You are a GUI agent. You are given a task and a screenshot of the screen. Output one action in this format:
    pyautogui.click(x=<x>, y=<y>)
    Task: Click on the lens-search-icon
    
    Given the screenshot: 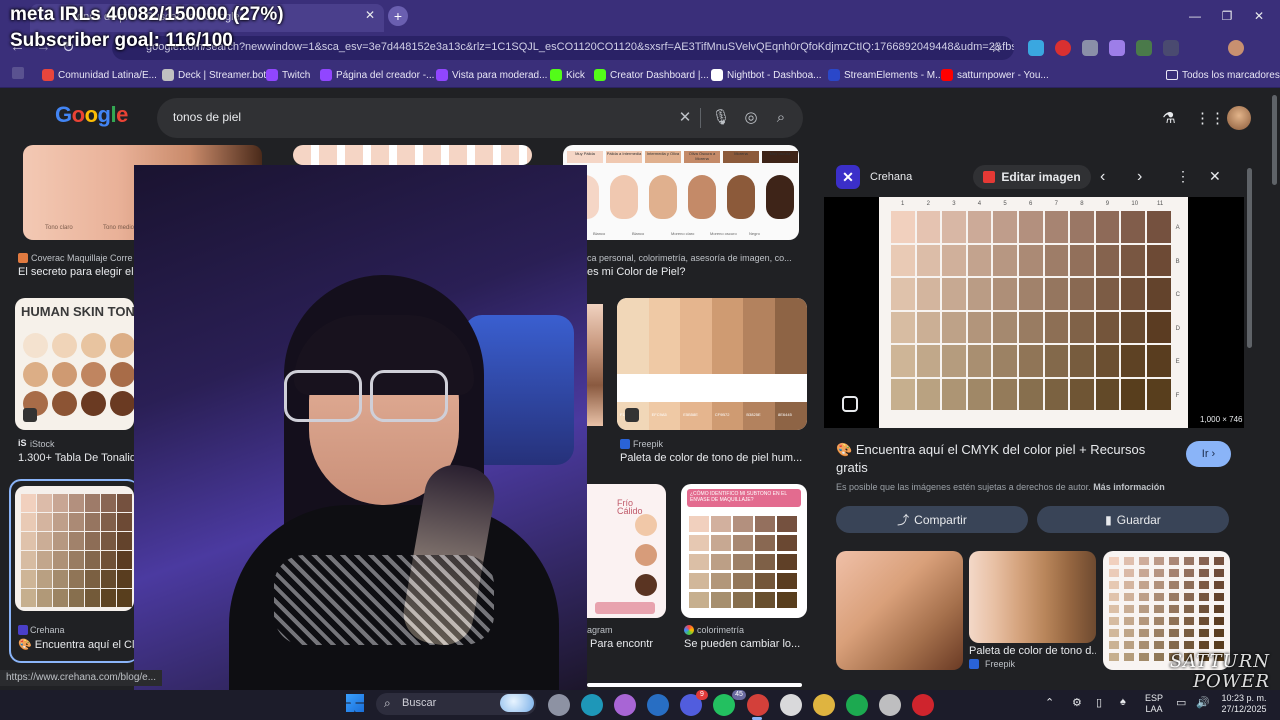 What is the action you would take?
    pyautogui.click(x=850, y=404)
    